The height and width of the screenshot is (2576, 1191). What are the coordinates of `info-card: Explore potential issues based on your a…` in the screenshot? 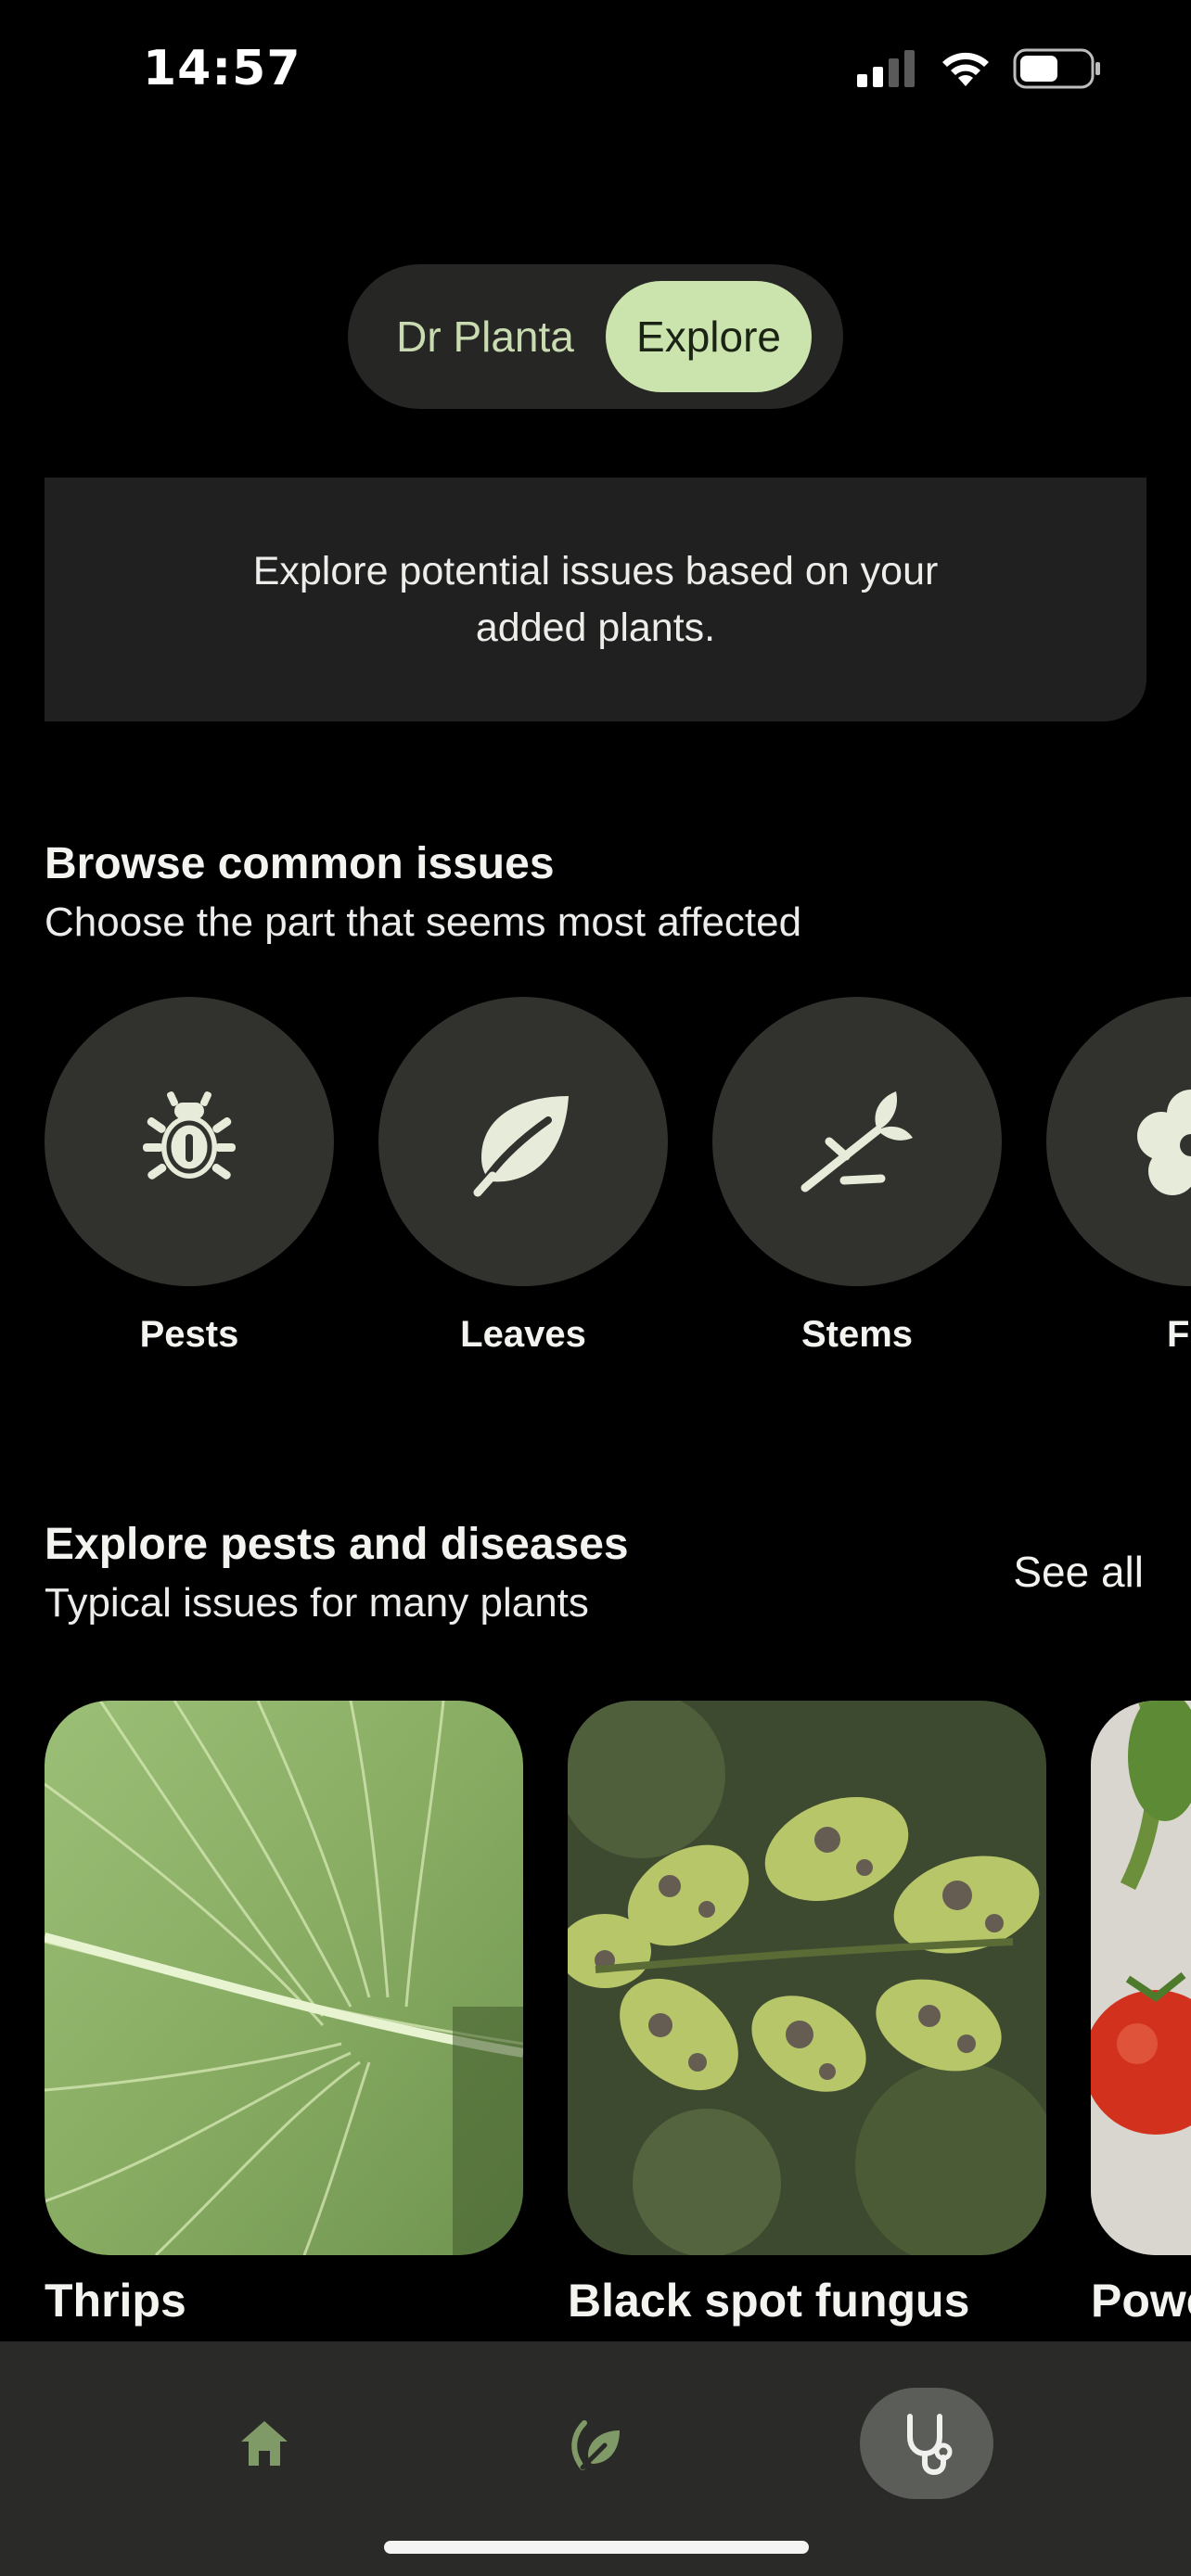 It's located at (595, 599).